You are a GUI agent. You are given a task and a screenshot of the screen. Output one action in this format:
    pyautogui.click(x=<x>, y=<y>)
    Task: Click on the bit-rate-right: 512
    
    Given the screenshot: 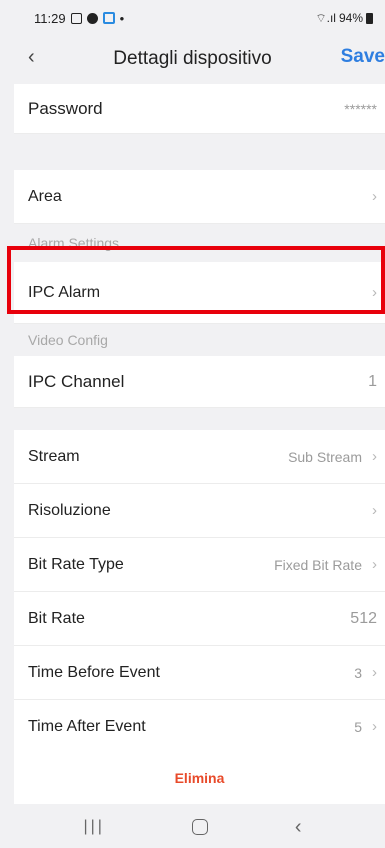 What is the action you would take?
    pyautogui.click(x=363, y=619)
    